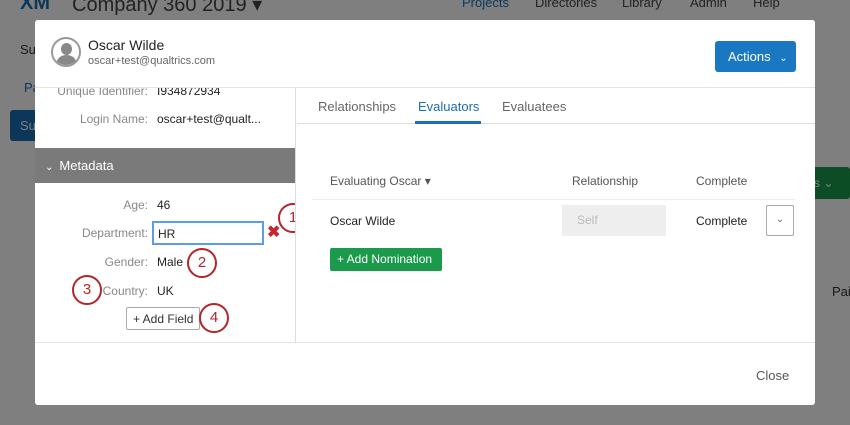 This screenshot has width=850, height=425. I want to click on tab-relationships: Relationships, so click(357, 106).